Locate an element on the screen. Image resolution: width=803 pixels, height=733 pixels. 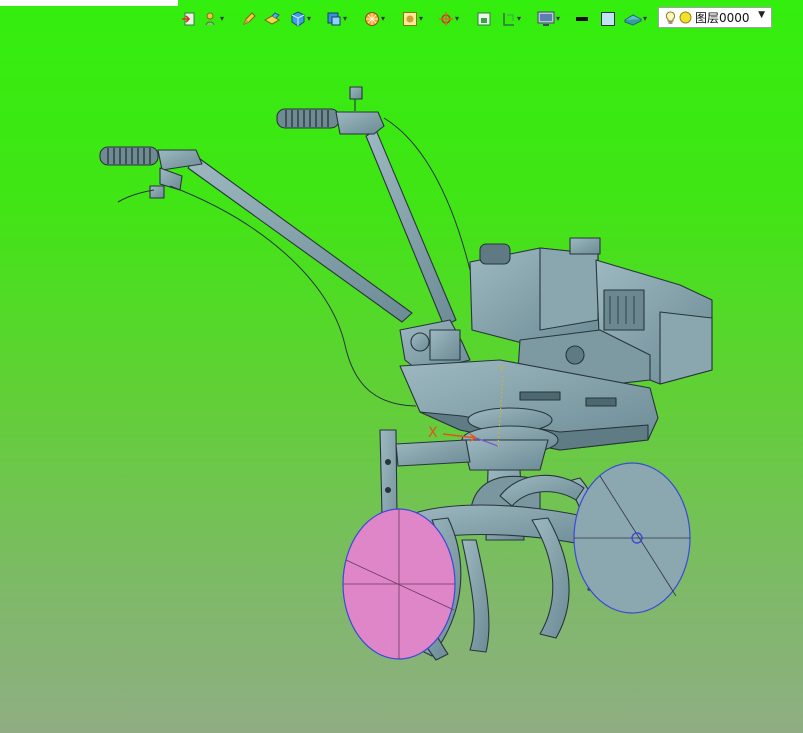
axis-x-label: X is located at coordinates (433, 433).